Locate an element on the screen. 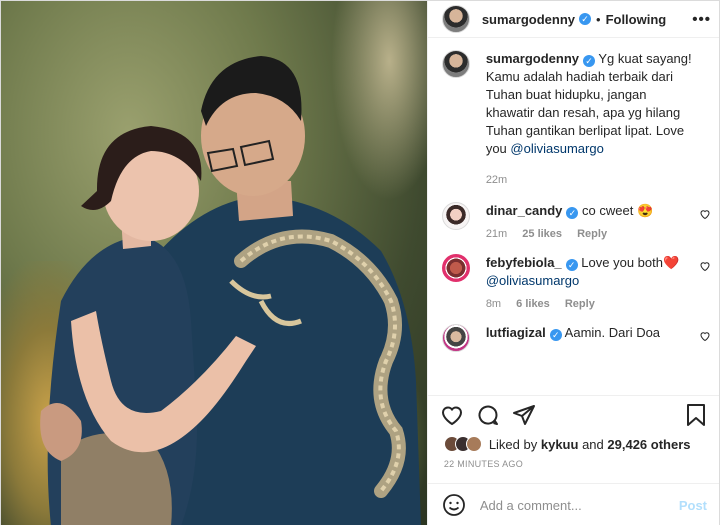 This screenshot has height=525, width=720. comment-icon is located at coordinates (488, 415).